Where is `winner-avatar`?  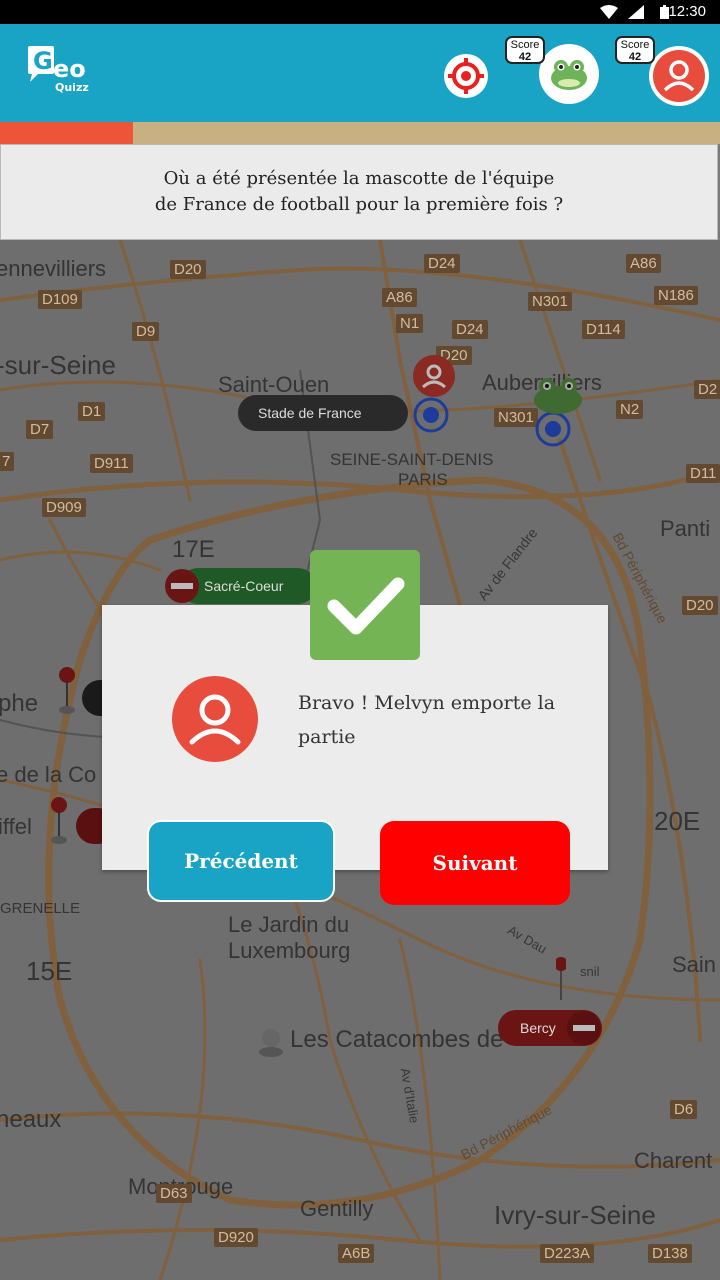 winner-avatar is located at coordinates (215, 719).